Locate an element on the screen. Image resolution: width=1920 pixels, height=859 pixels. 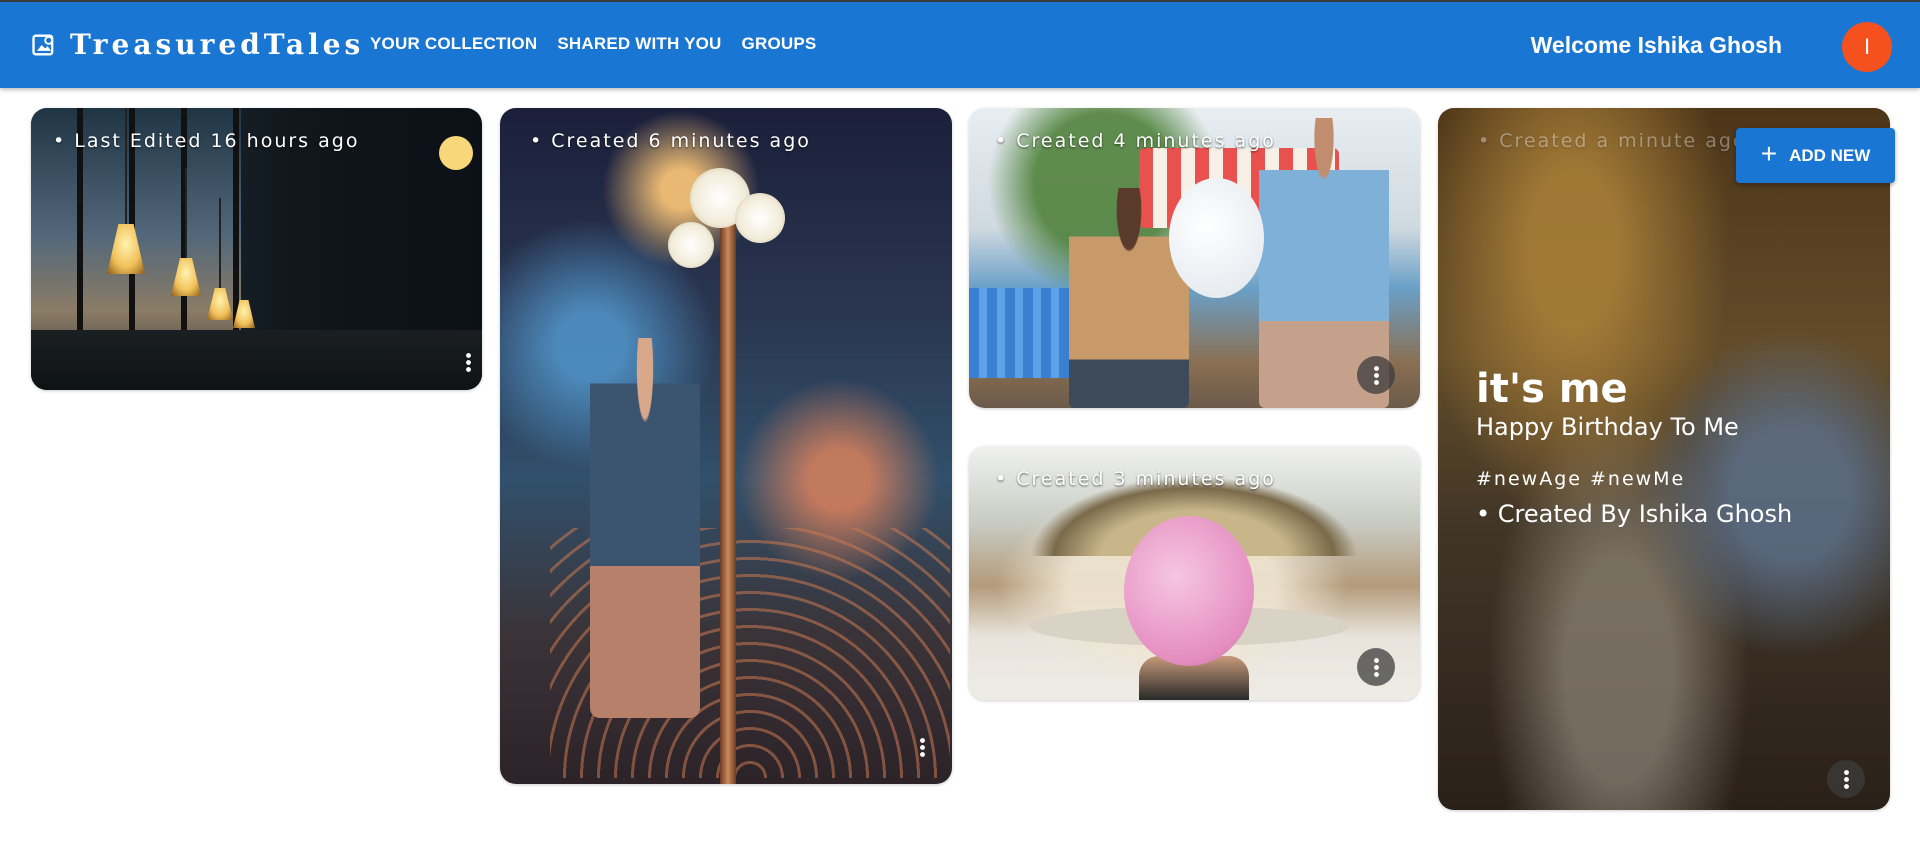
memory-card: • Created 4 minutes ago is located at coordinates (1194, 258).